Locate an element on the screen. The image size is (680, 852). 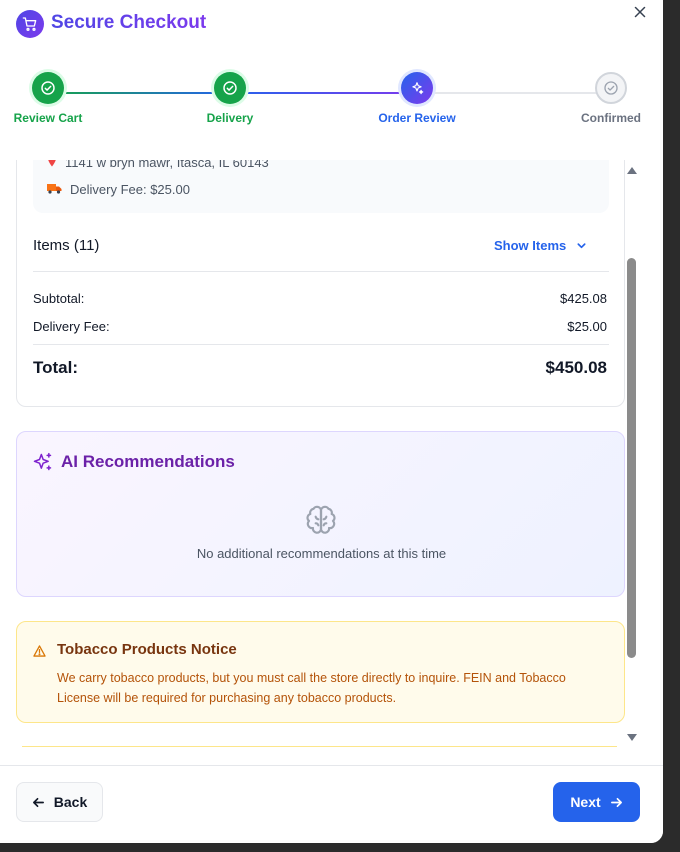
step-label: Order Review is located at coordinates (417, 118).